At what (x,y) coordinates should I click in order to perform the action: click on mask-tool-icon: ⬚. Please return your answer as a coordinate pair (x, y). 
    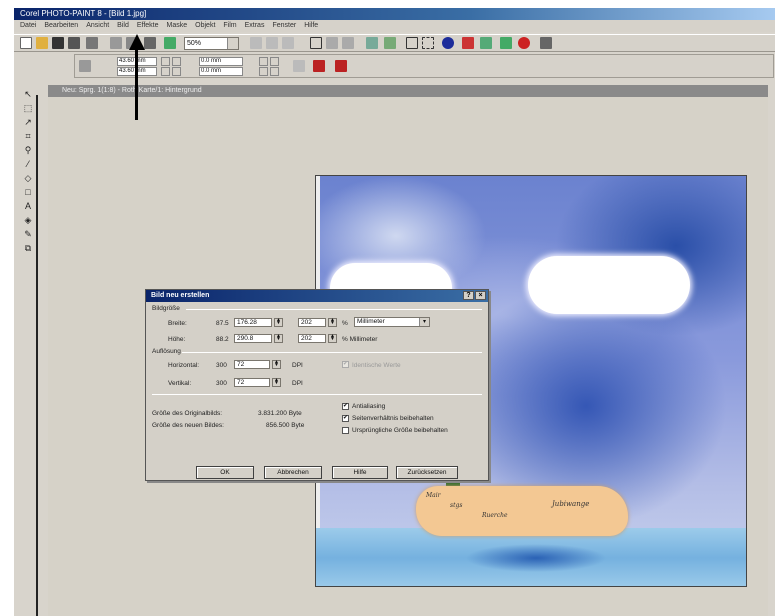
    Looking at the image, I should click on (28, 108).